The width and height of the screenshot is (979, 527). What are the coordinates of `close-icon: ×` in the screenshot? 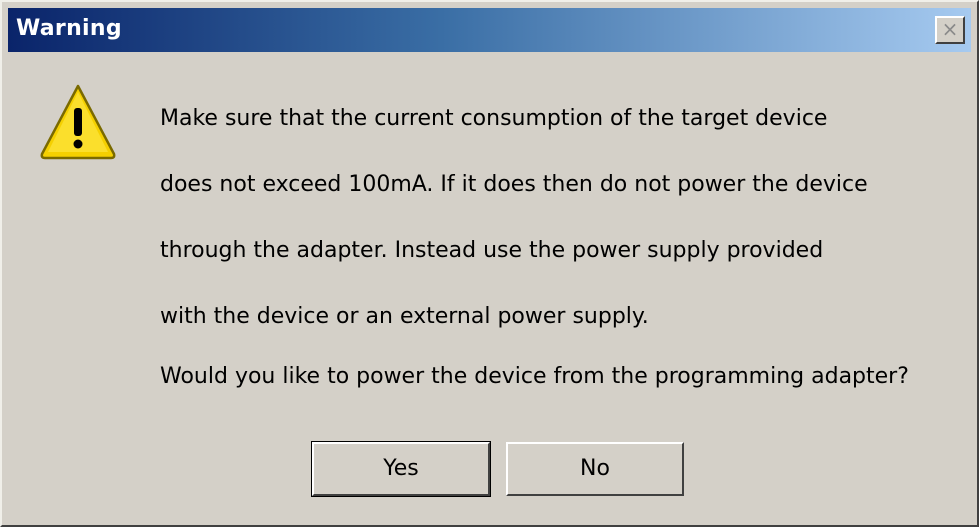 It's located at (950, 29).